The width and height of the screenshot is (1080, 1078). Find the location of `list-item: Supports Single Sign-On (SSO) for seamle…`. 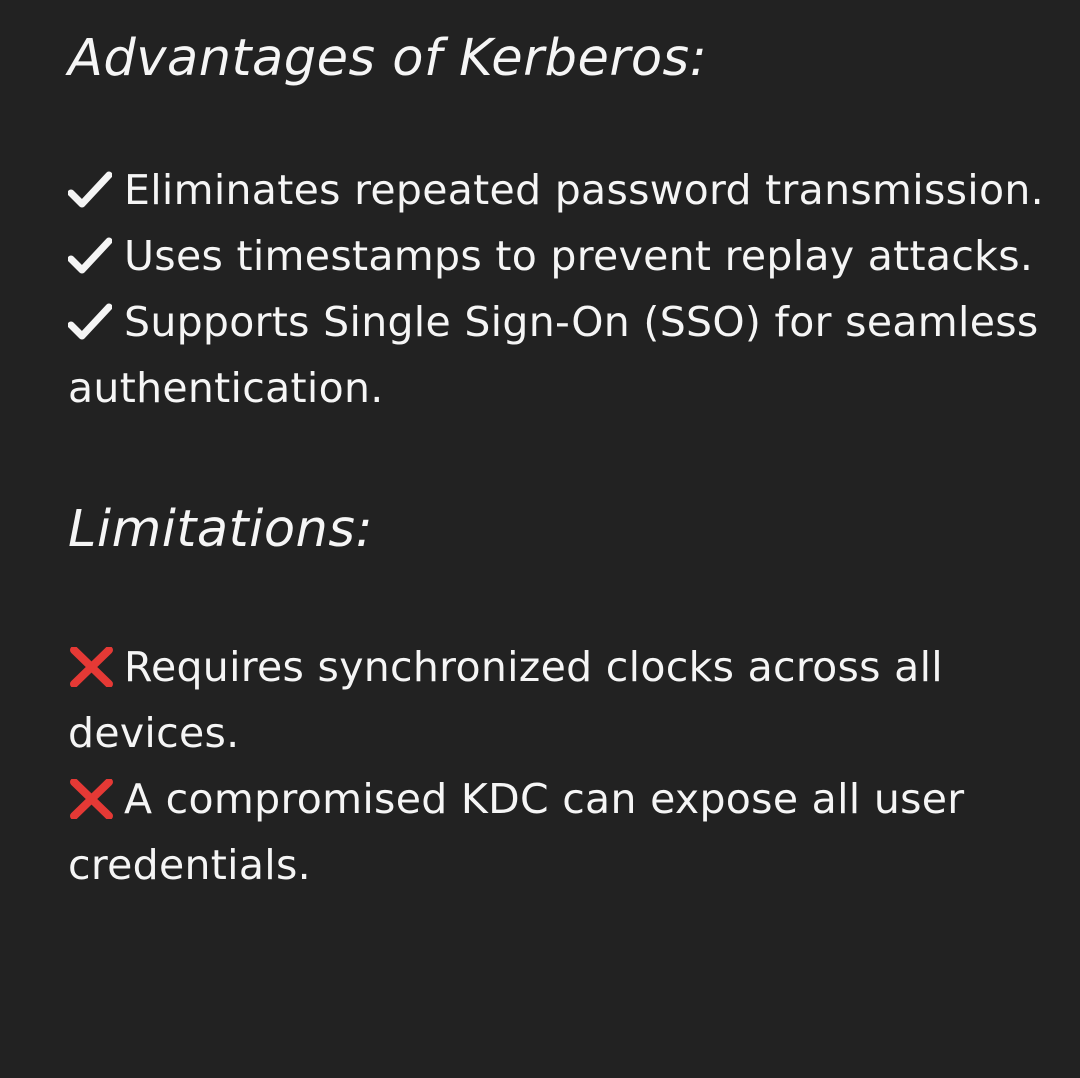

list-item: Supports Single Sign-On (SSO) for seamle… is located at coordinates (558, 355).